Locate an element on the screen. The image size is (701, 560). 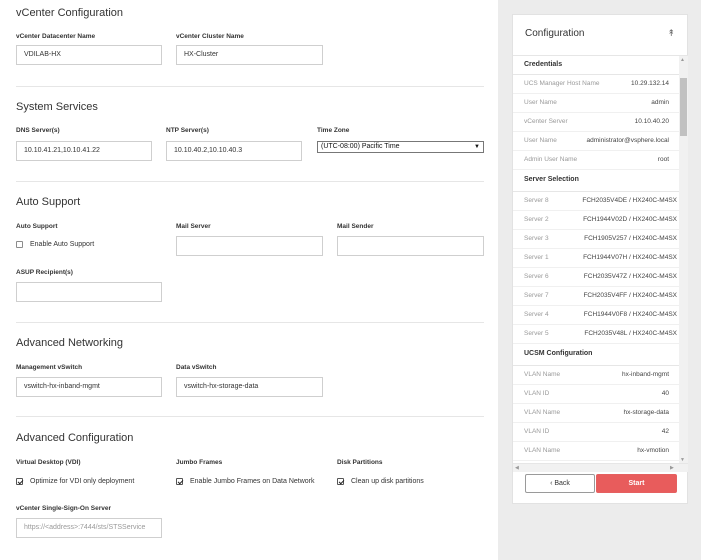
sso-label: vCenter Single-Sign-On Server is located at coordinates (63, 508).